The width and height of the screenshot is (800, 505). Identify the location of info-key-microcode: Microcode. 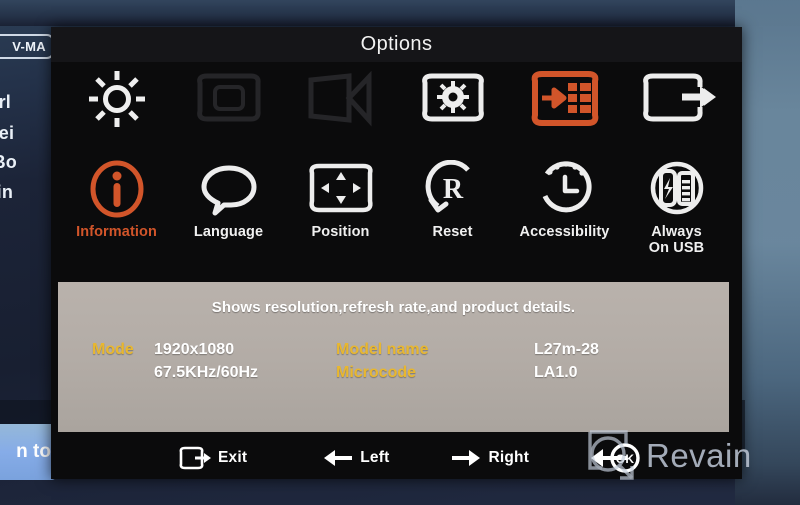
(376, 373).